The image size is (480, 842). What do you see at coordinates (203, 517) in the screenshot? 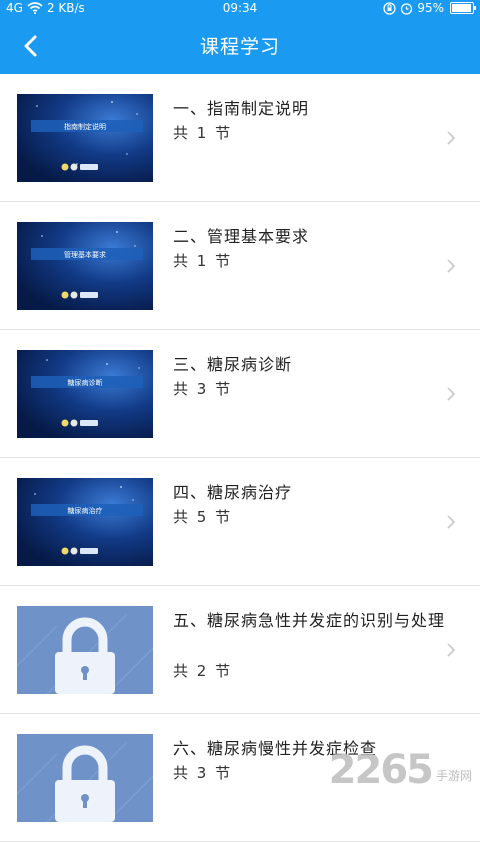
I see `lesson-count: 共 5 节` at bounding box center [203, 517].